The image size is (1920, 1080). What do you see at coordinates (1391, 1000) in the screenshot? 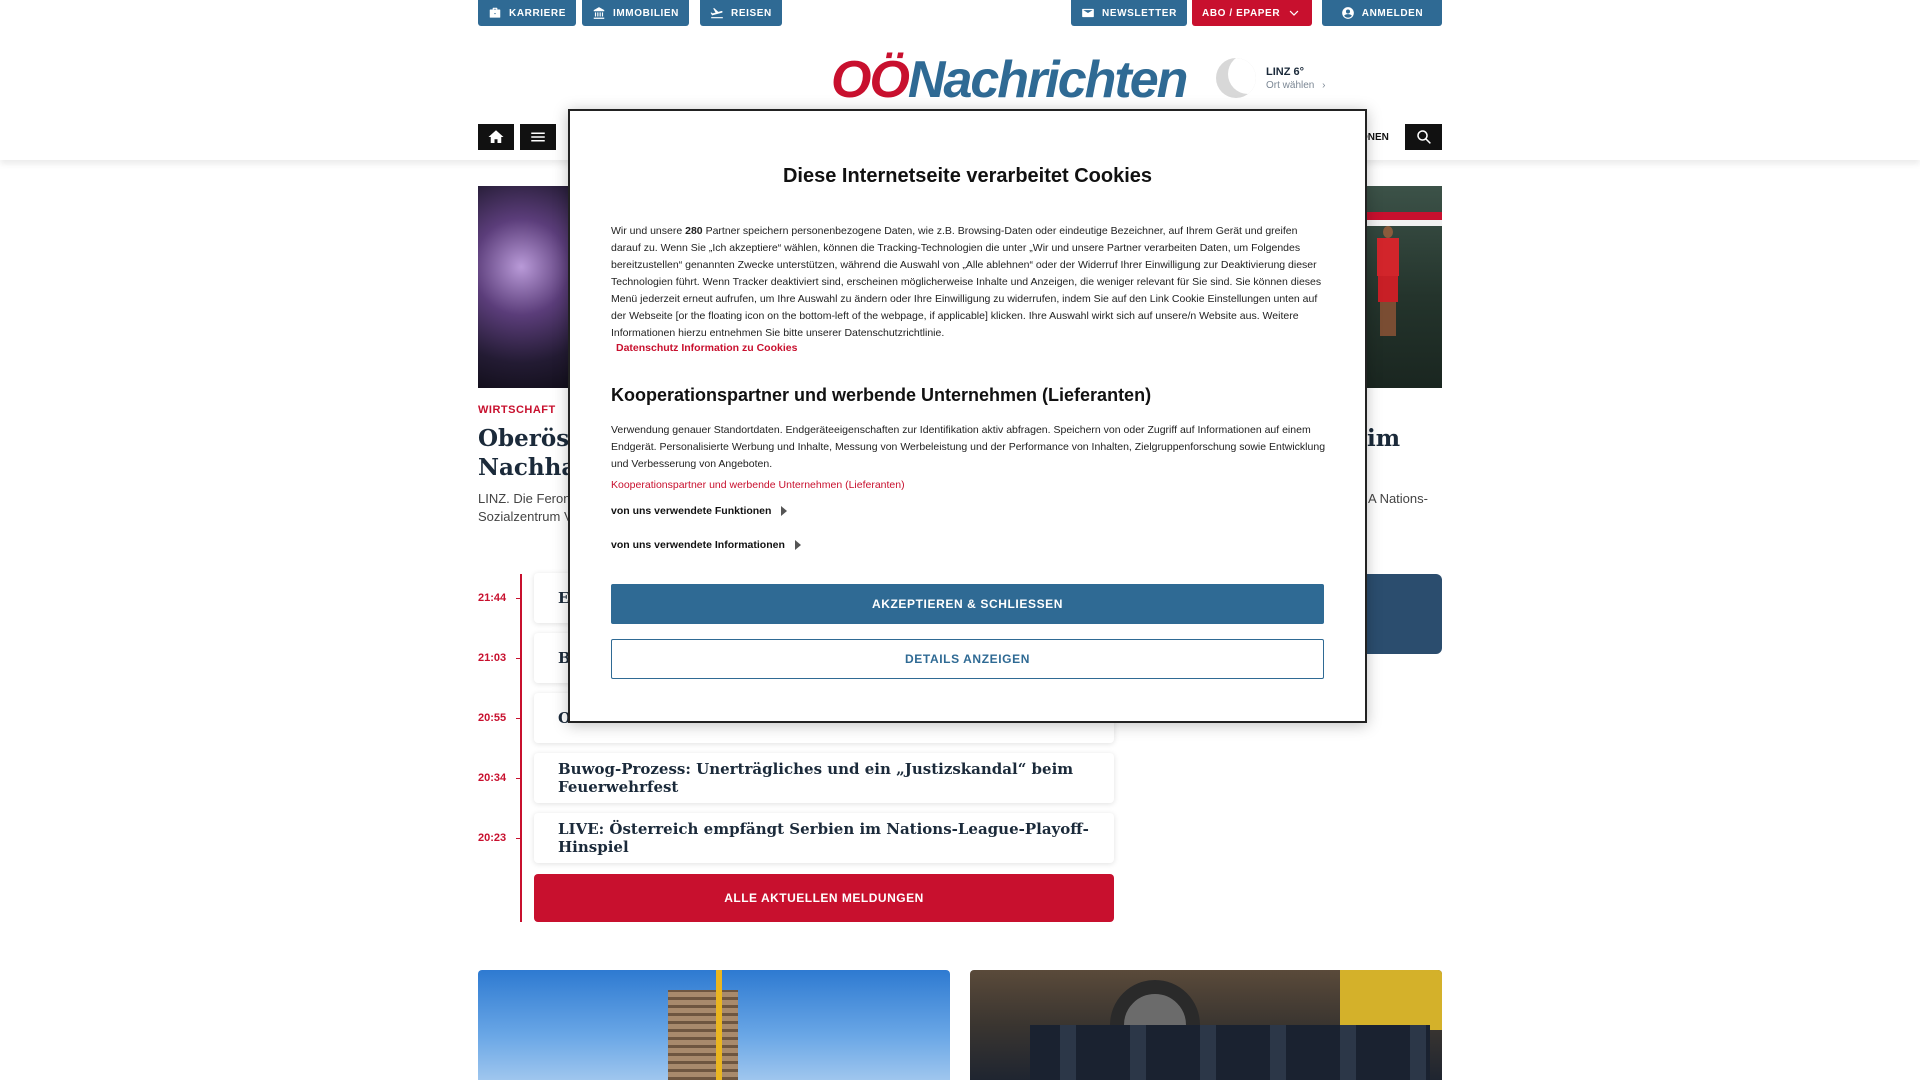
I see `yellow-vehicle` at bounding box center [1391, 1000].